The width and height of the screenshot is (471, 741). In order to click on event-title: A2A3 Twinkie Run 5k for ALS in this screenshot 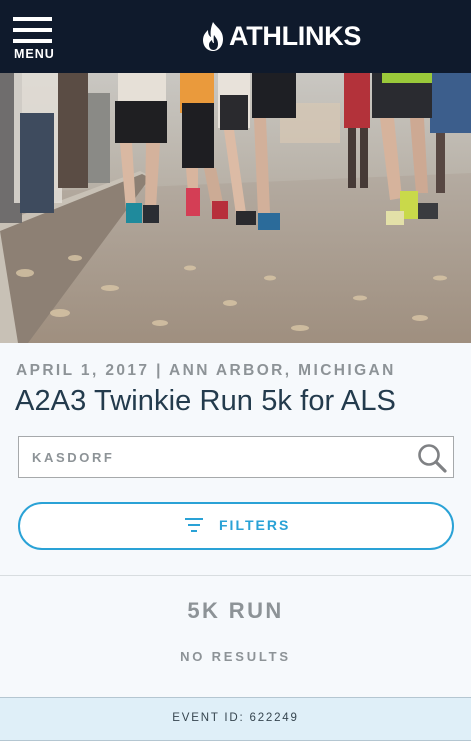, I will do `click(205, 401)`.